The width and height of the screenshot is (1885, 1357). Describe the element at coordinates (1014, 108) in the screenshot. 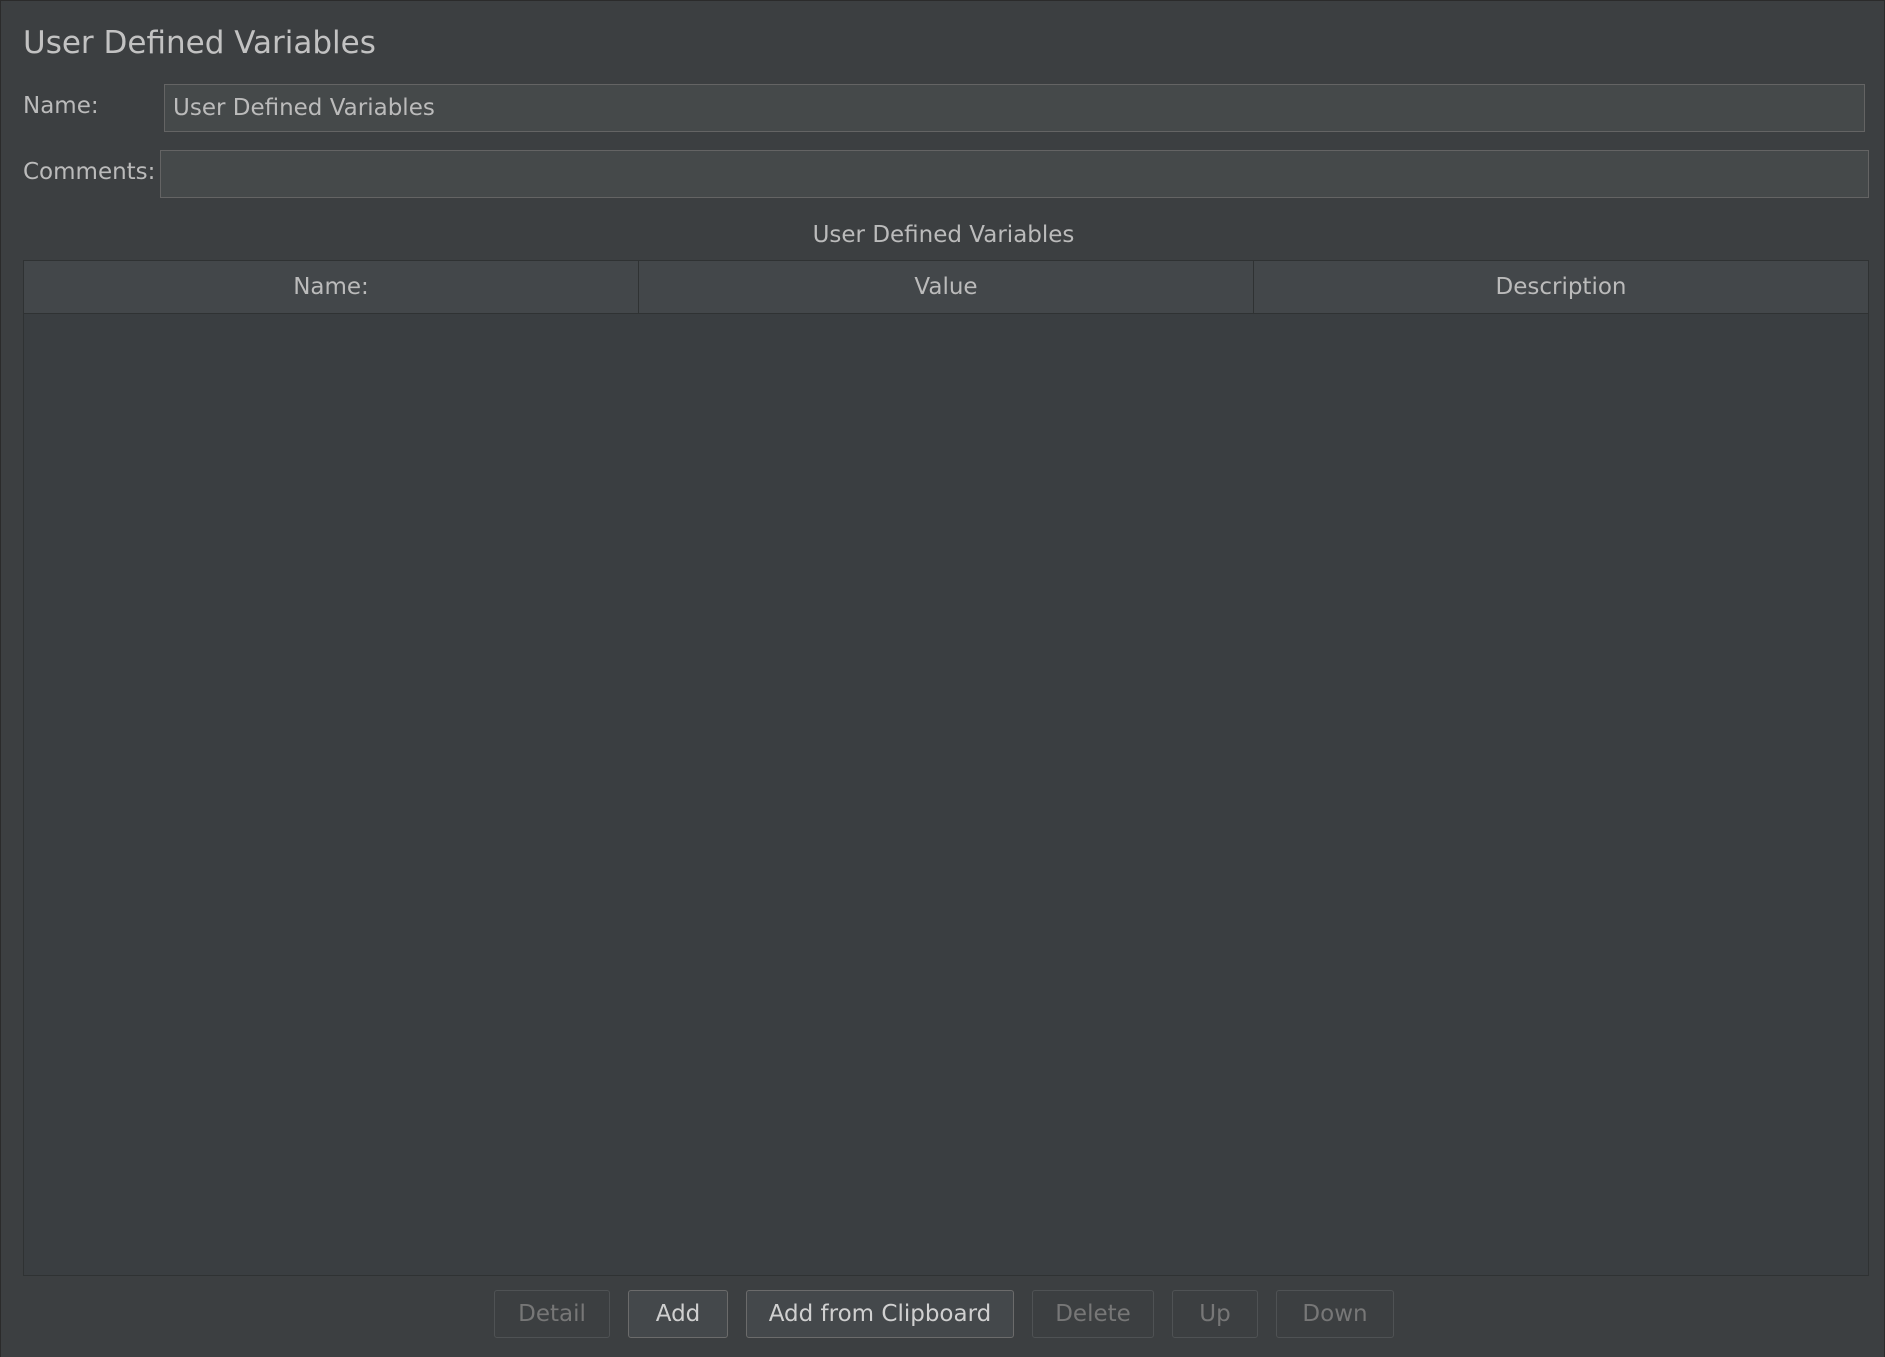

I see `name-input` at that location.